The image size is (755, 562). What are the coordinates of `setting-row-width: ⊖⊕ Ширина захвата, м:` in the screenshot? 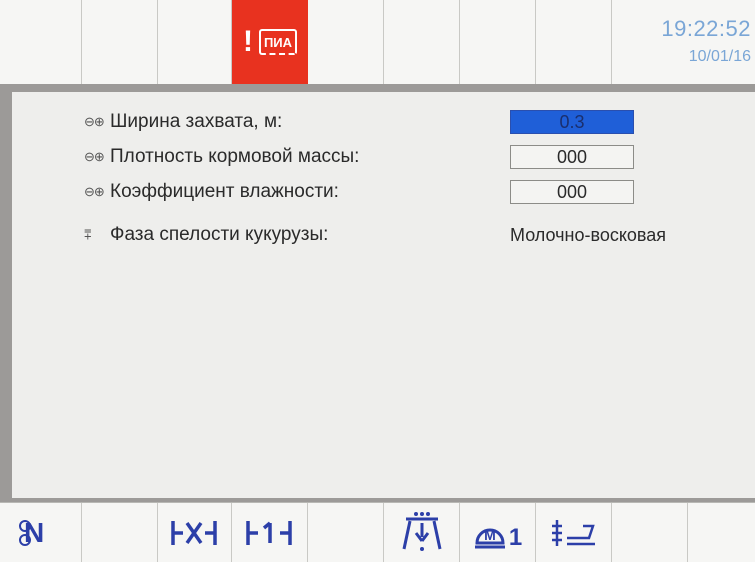 It's located at (183, 122).